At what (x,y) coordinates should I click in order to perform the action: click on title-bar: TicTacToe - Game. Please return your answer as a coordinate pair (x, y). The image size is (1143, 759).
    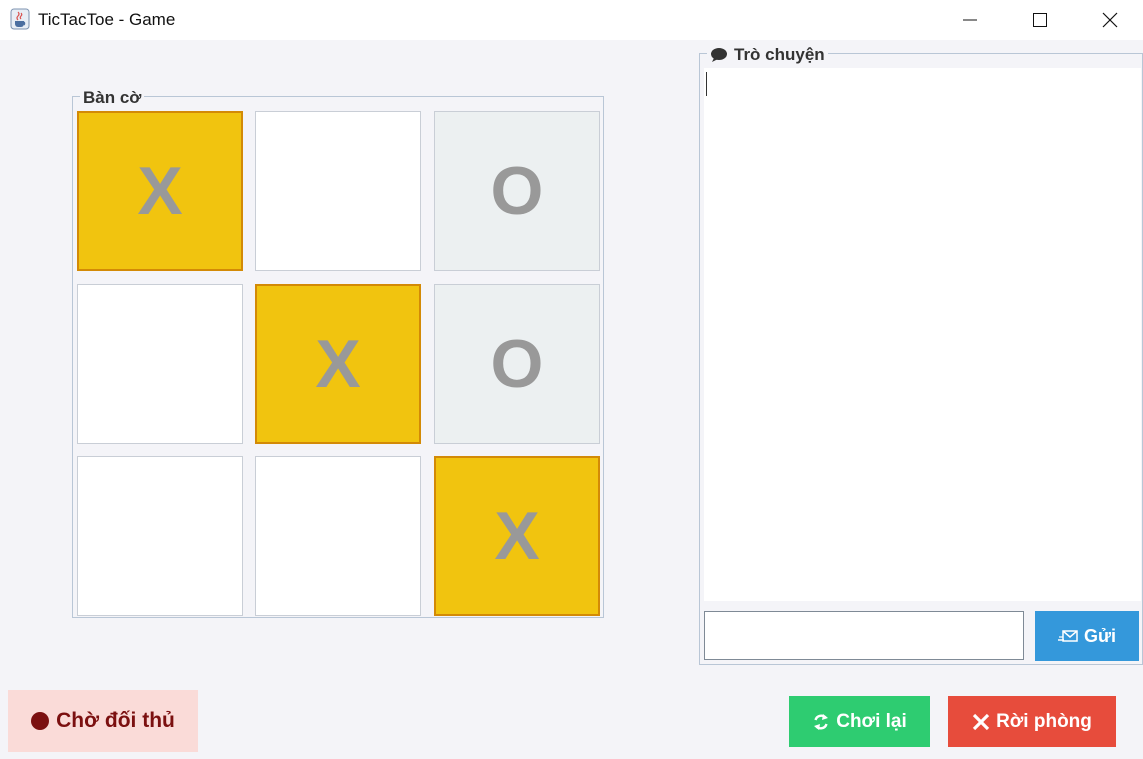
    Looking at the image, I should click on (571, 20).